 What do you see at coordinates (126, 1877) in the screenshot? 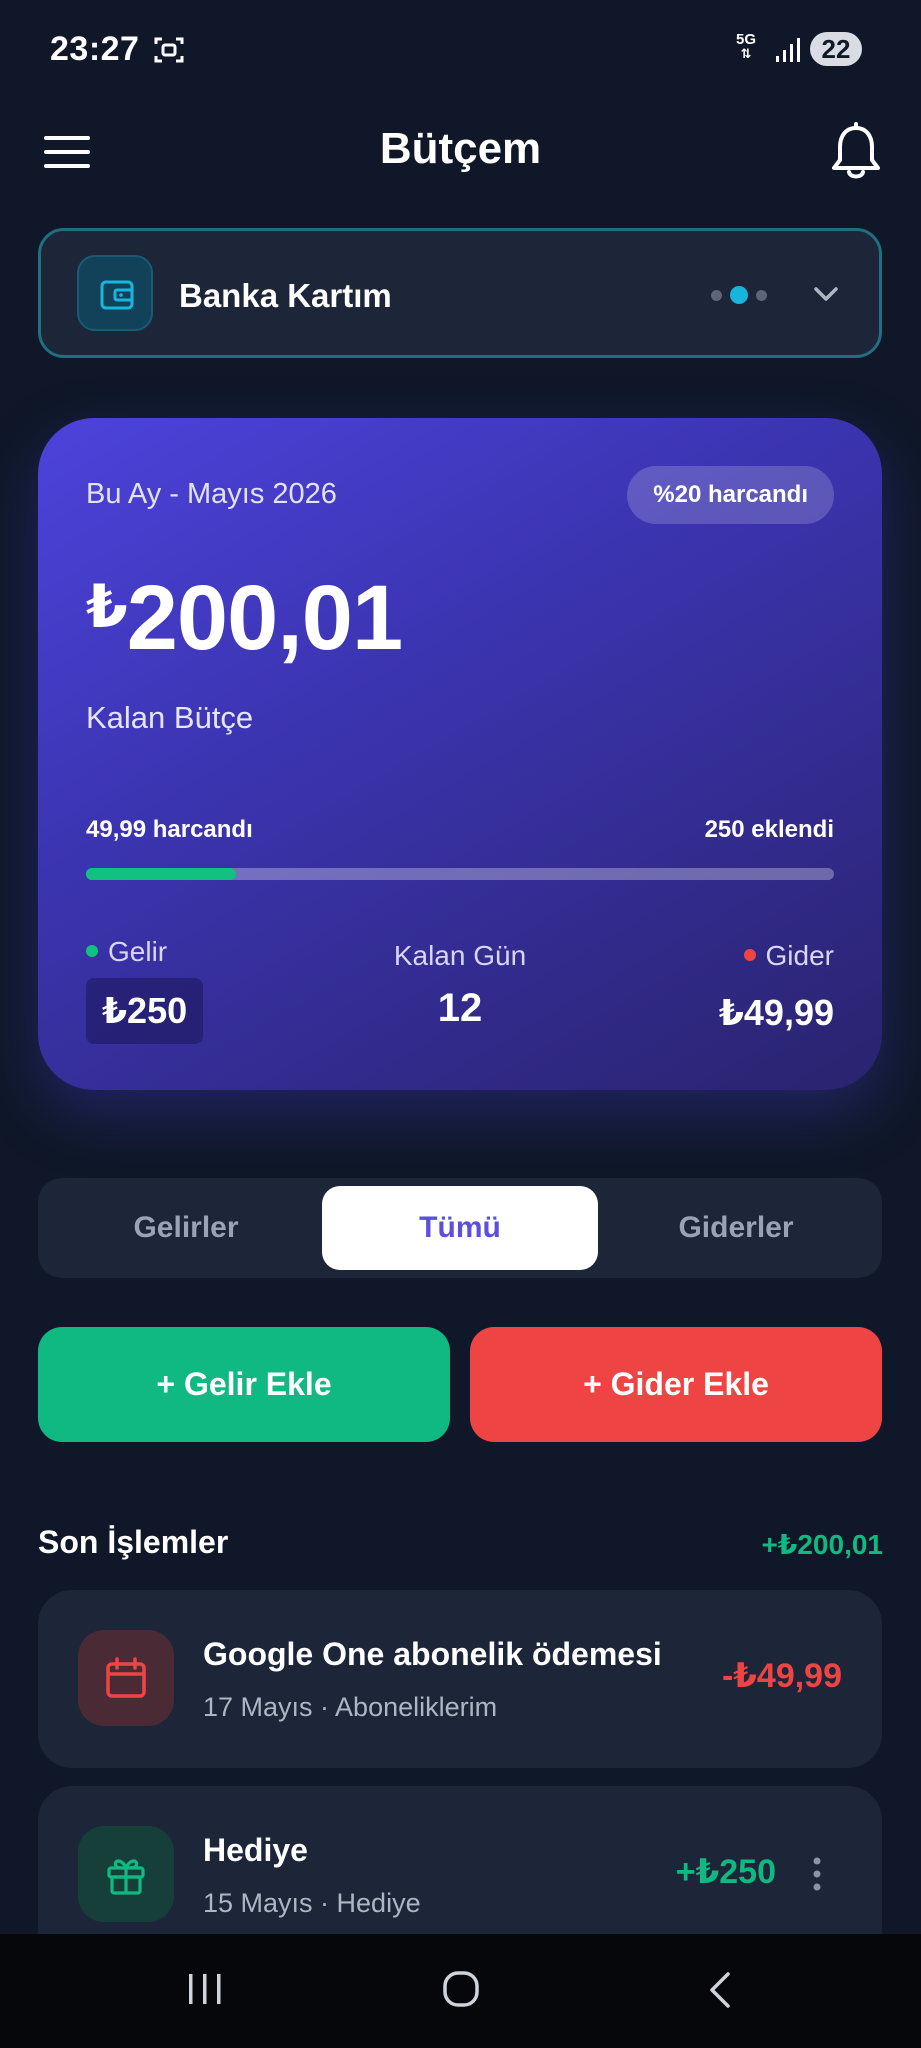
I see `gift-icon` at bounding box center [126, 1877].